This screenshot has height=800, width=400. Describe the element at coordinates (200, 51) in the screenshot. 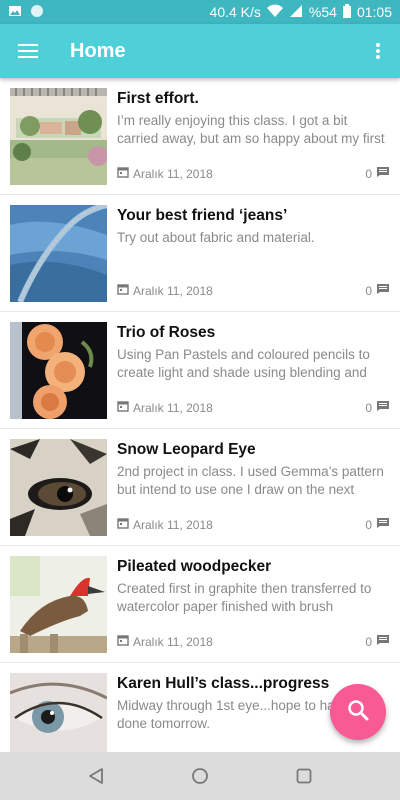

I see `app-bar: Home` at that location.